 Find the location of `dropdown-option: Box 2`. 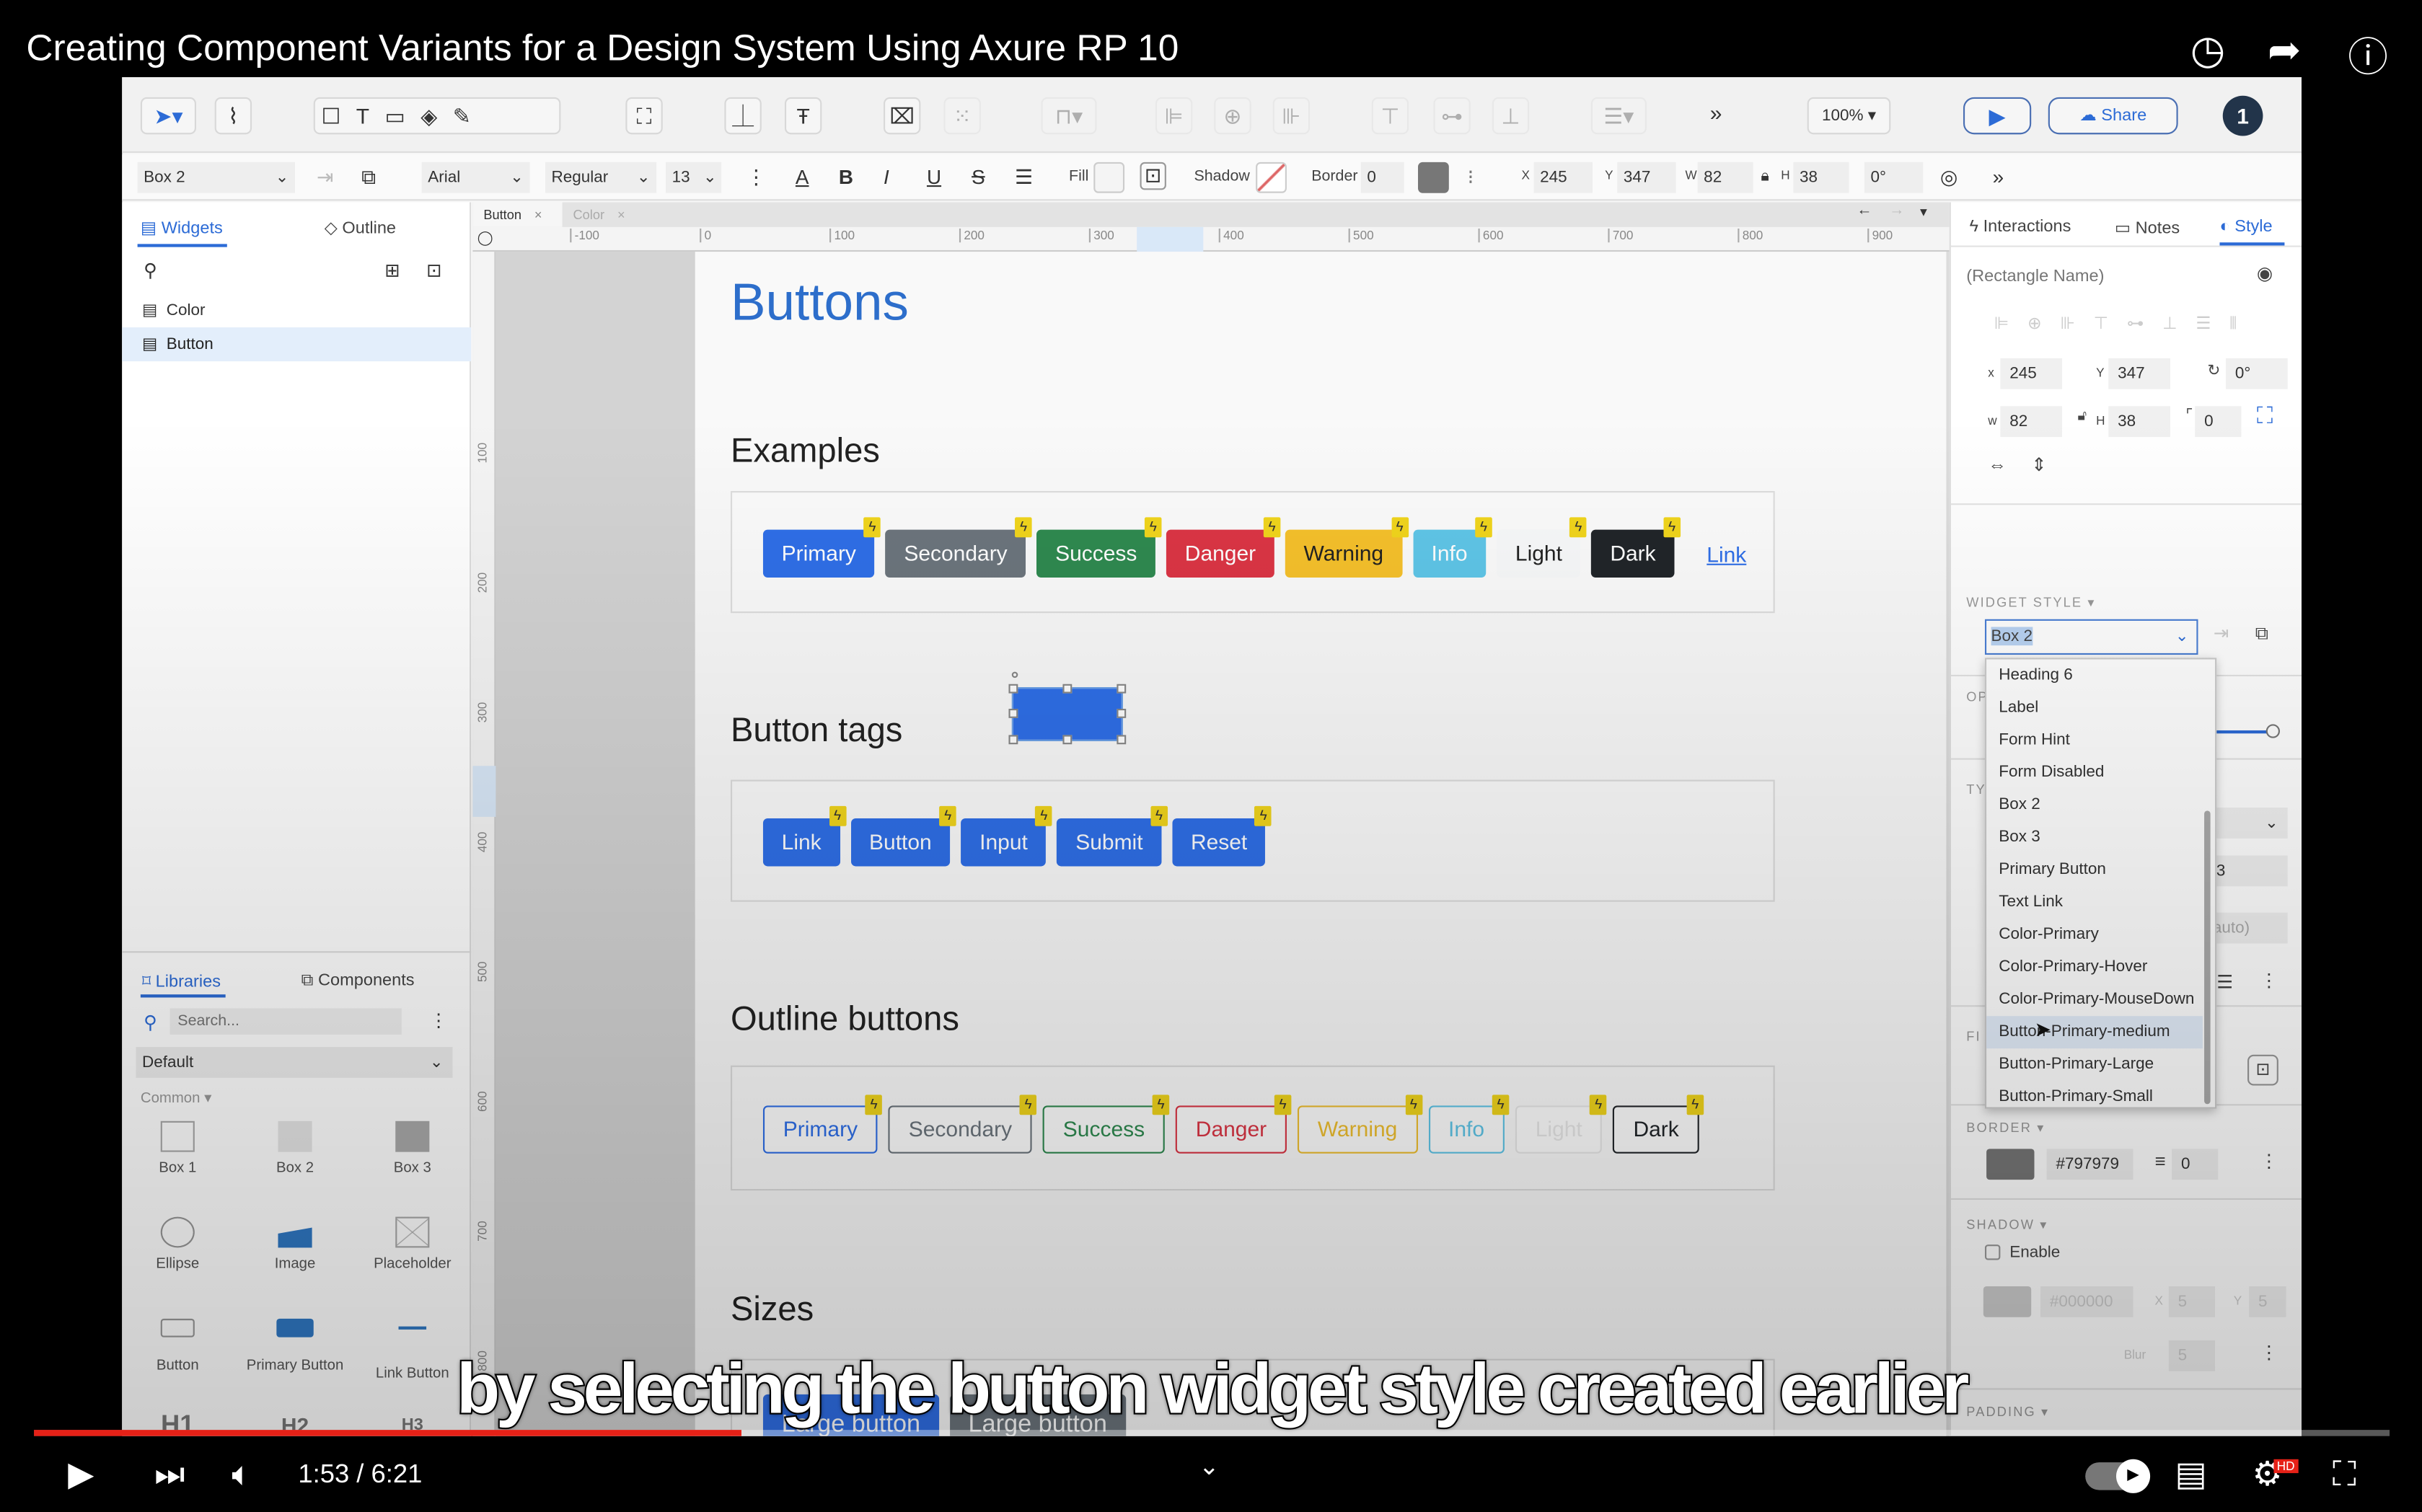

dropdown-option: Box 2 is located at coordinates (2094, 805).